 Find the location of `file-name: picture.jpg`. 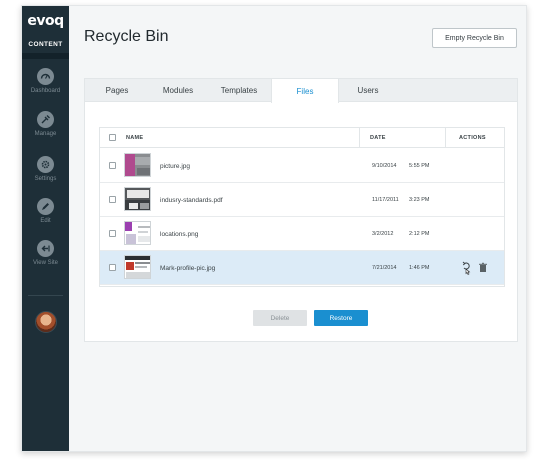

file-name: picture.jpg is located at coordinates (175, 166).